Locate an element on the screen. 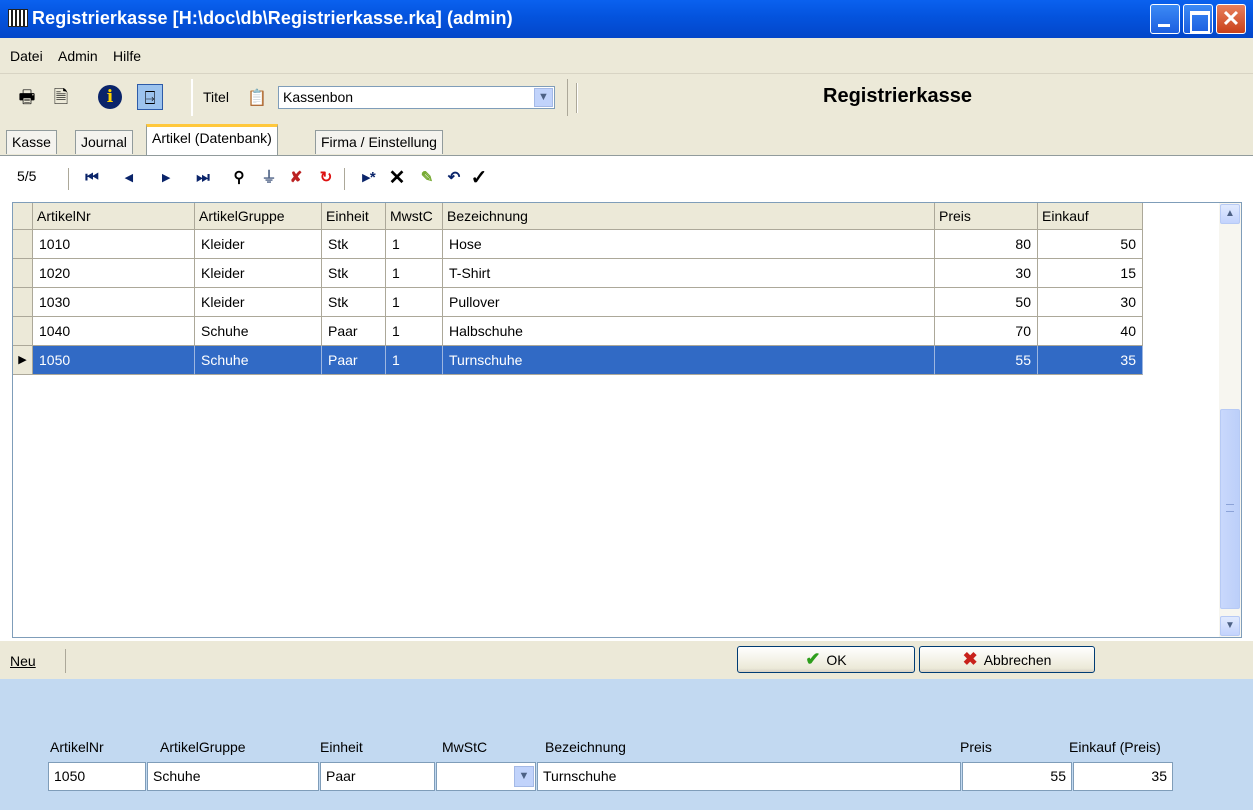 The height and width of the screenshot is (810, 1253). column-header: Bezeichnung is located at coordinates (689, 216).